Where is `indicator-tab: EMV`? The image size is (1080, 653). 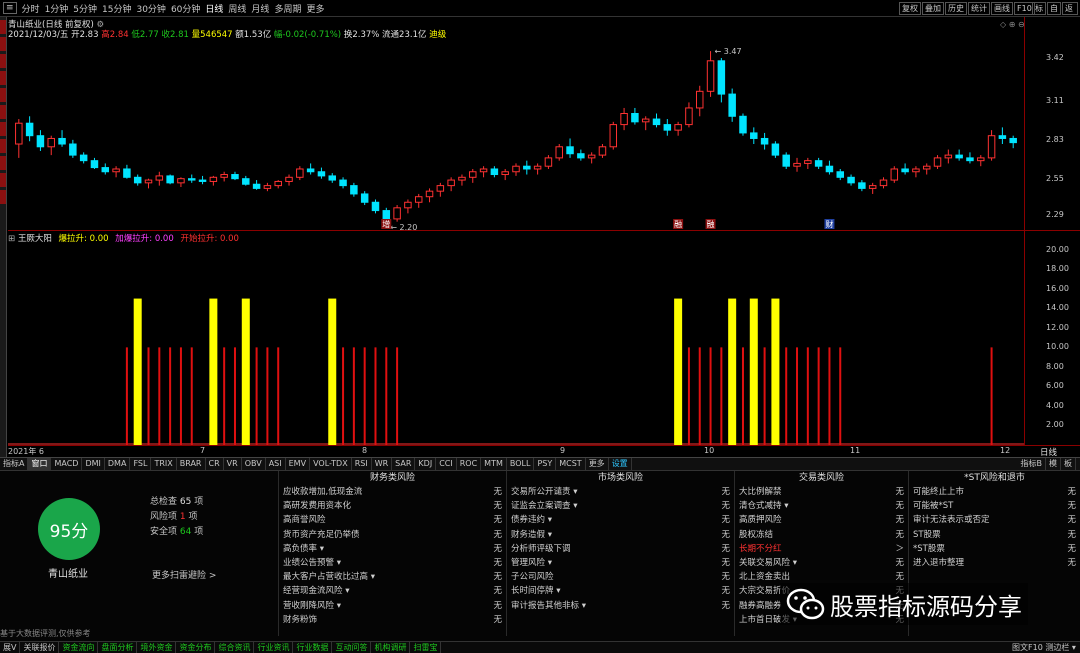
indicator-tab: EMV is located at coordinates (298, 464).